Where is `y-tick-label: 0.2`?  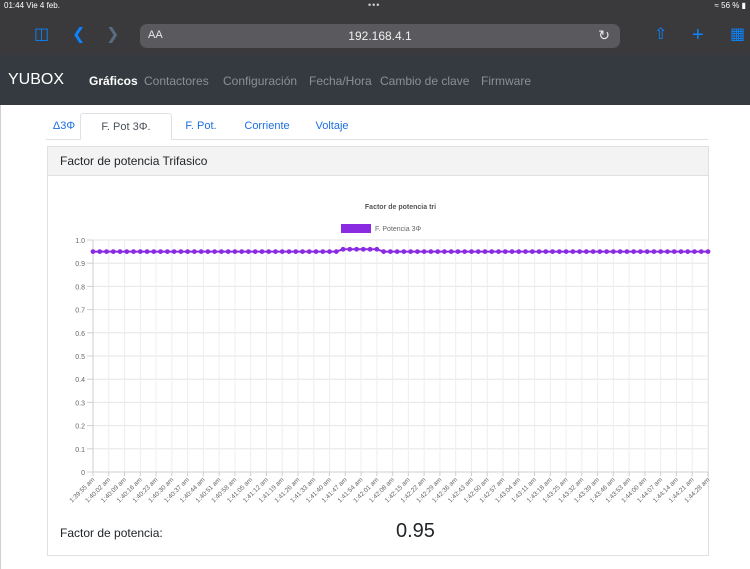 y-tick-label: 0.2 is located at coordinates (80, 427).